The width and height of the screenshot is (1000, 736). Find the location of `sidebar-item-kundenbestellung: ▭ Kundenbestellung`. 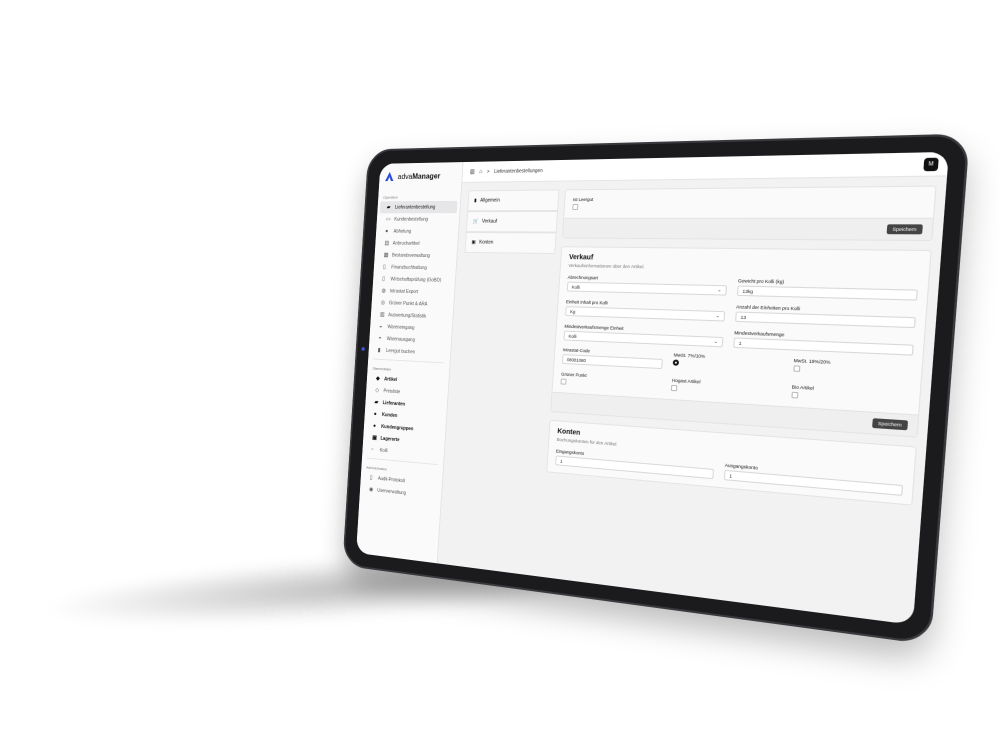

sidebar-item-kundenbestellung: ▭ Kundenbestellung is located at coordinates (418, 219).